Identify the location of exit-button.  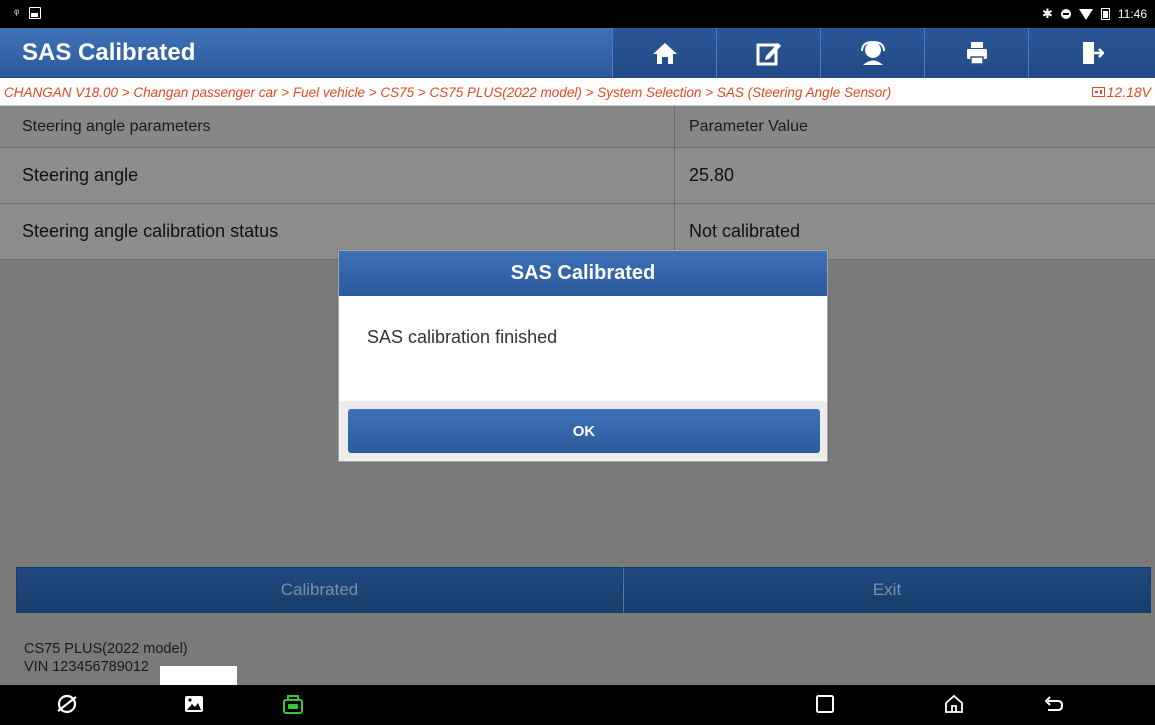
(1091, 53).